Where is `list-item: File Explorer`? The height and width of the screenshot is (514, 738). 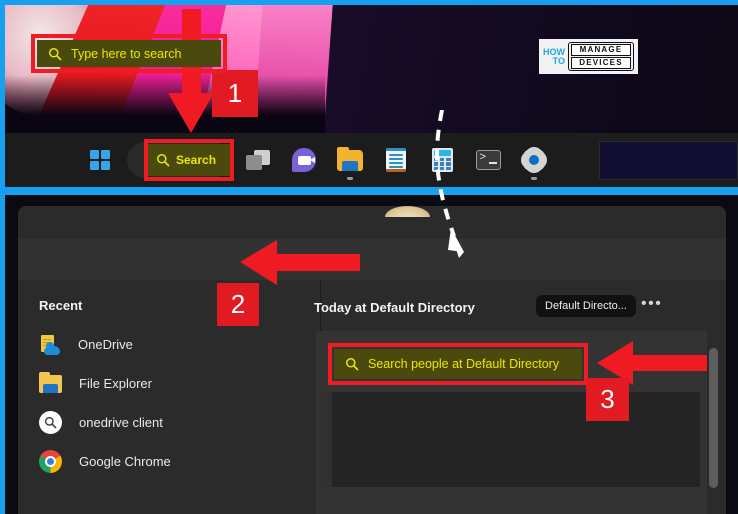 list-item: File Explorer is located at coordinates (157, 383).